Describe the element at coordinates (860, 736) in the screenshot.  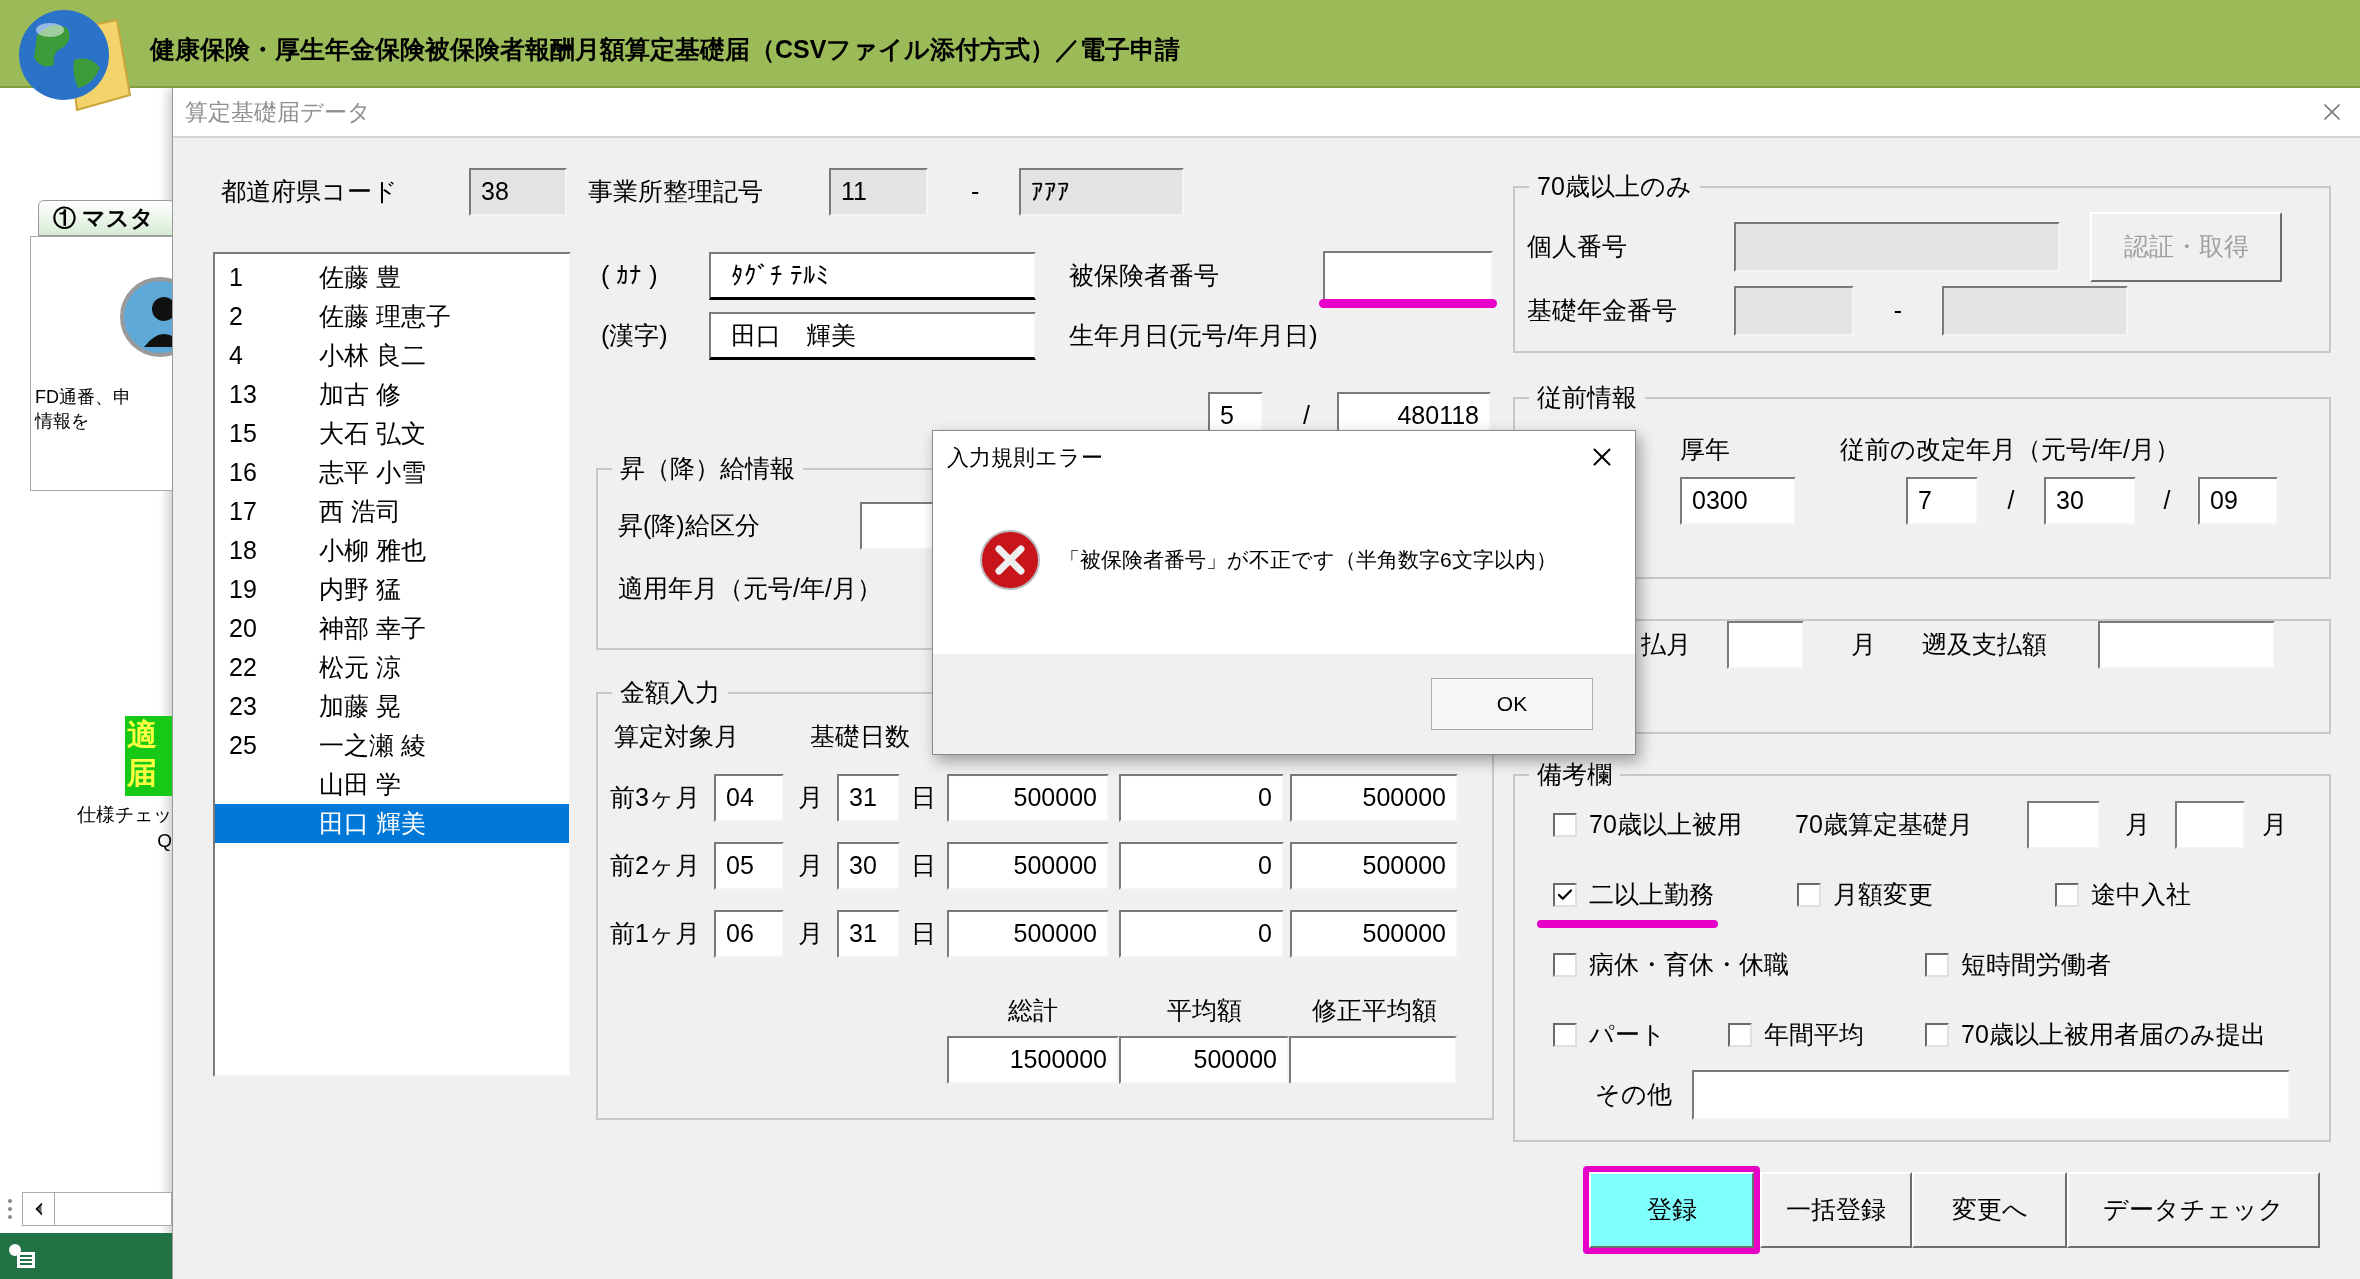
I see `field-label: 基礎日数` at that location.